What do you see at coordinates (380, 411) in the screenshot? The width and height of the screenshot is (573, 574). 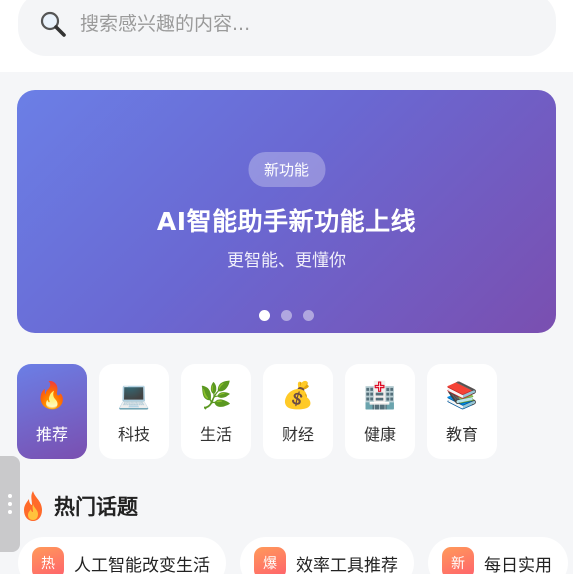 I see `category-health: 🏥 健康` at bounding box center [380, 411].